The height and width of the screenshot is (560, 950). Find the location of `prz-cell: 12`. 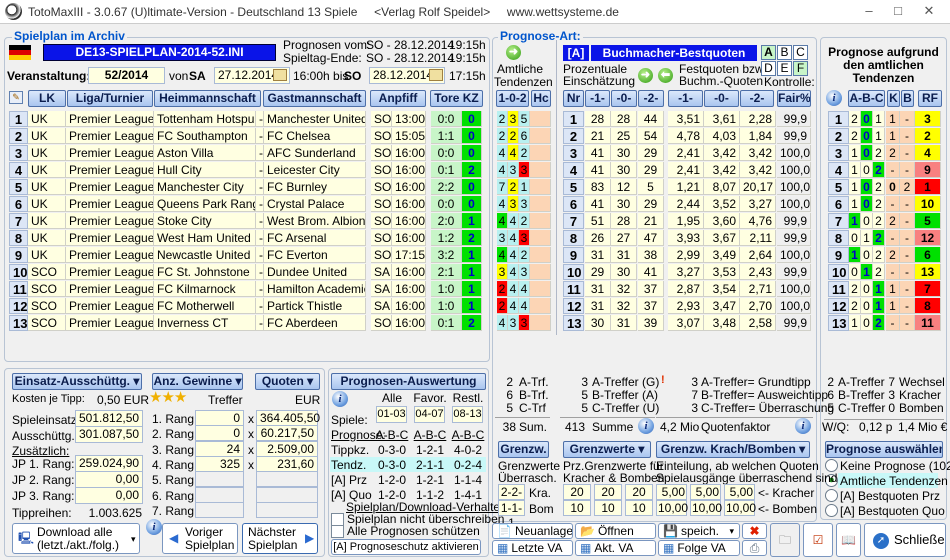

prz-cell: 12 is located at coordinates (624, 187).